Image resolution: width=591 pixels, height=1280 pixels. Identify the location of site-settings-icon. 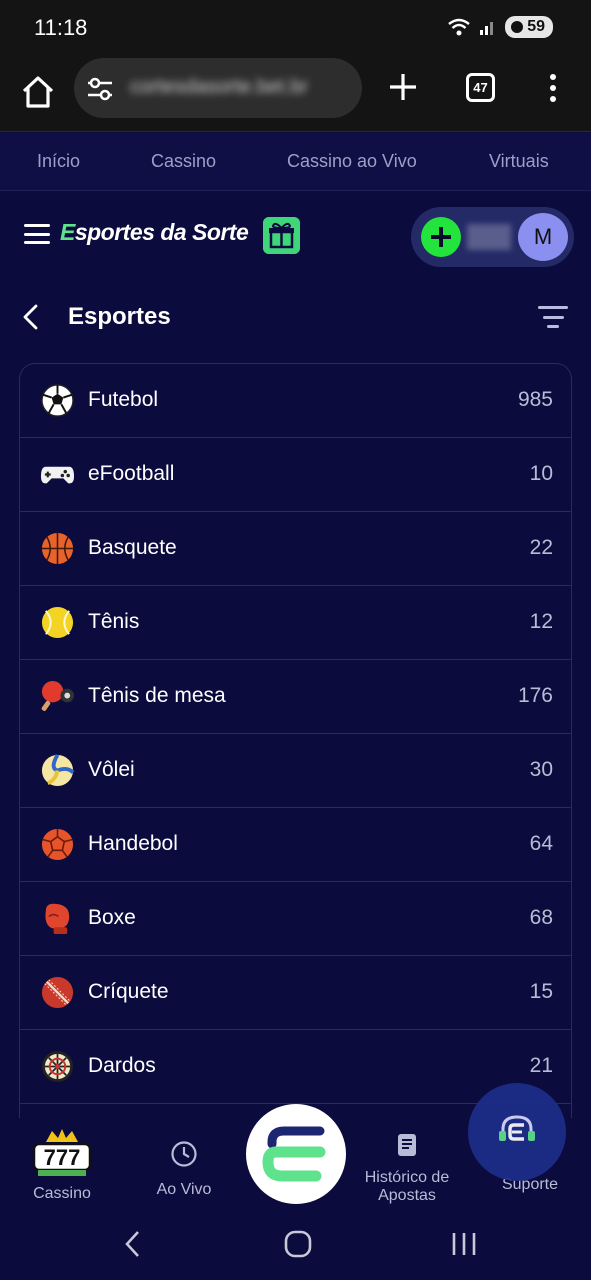
(100, 89).